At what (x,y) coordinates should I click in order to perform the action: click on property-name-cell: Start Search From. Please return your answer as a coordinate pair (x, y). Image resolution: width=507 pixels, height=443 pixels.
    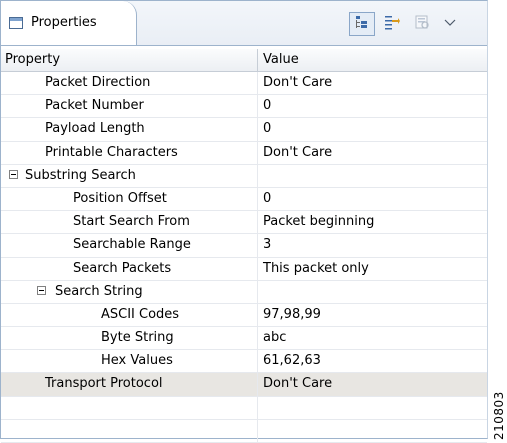
    Looking at the image, I should click on (131, 222).